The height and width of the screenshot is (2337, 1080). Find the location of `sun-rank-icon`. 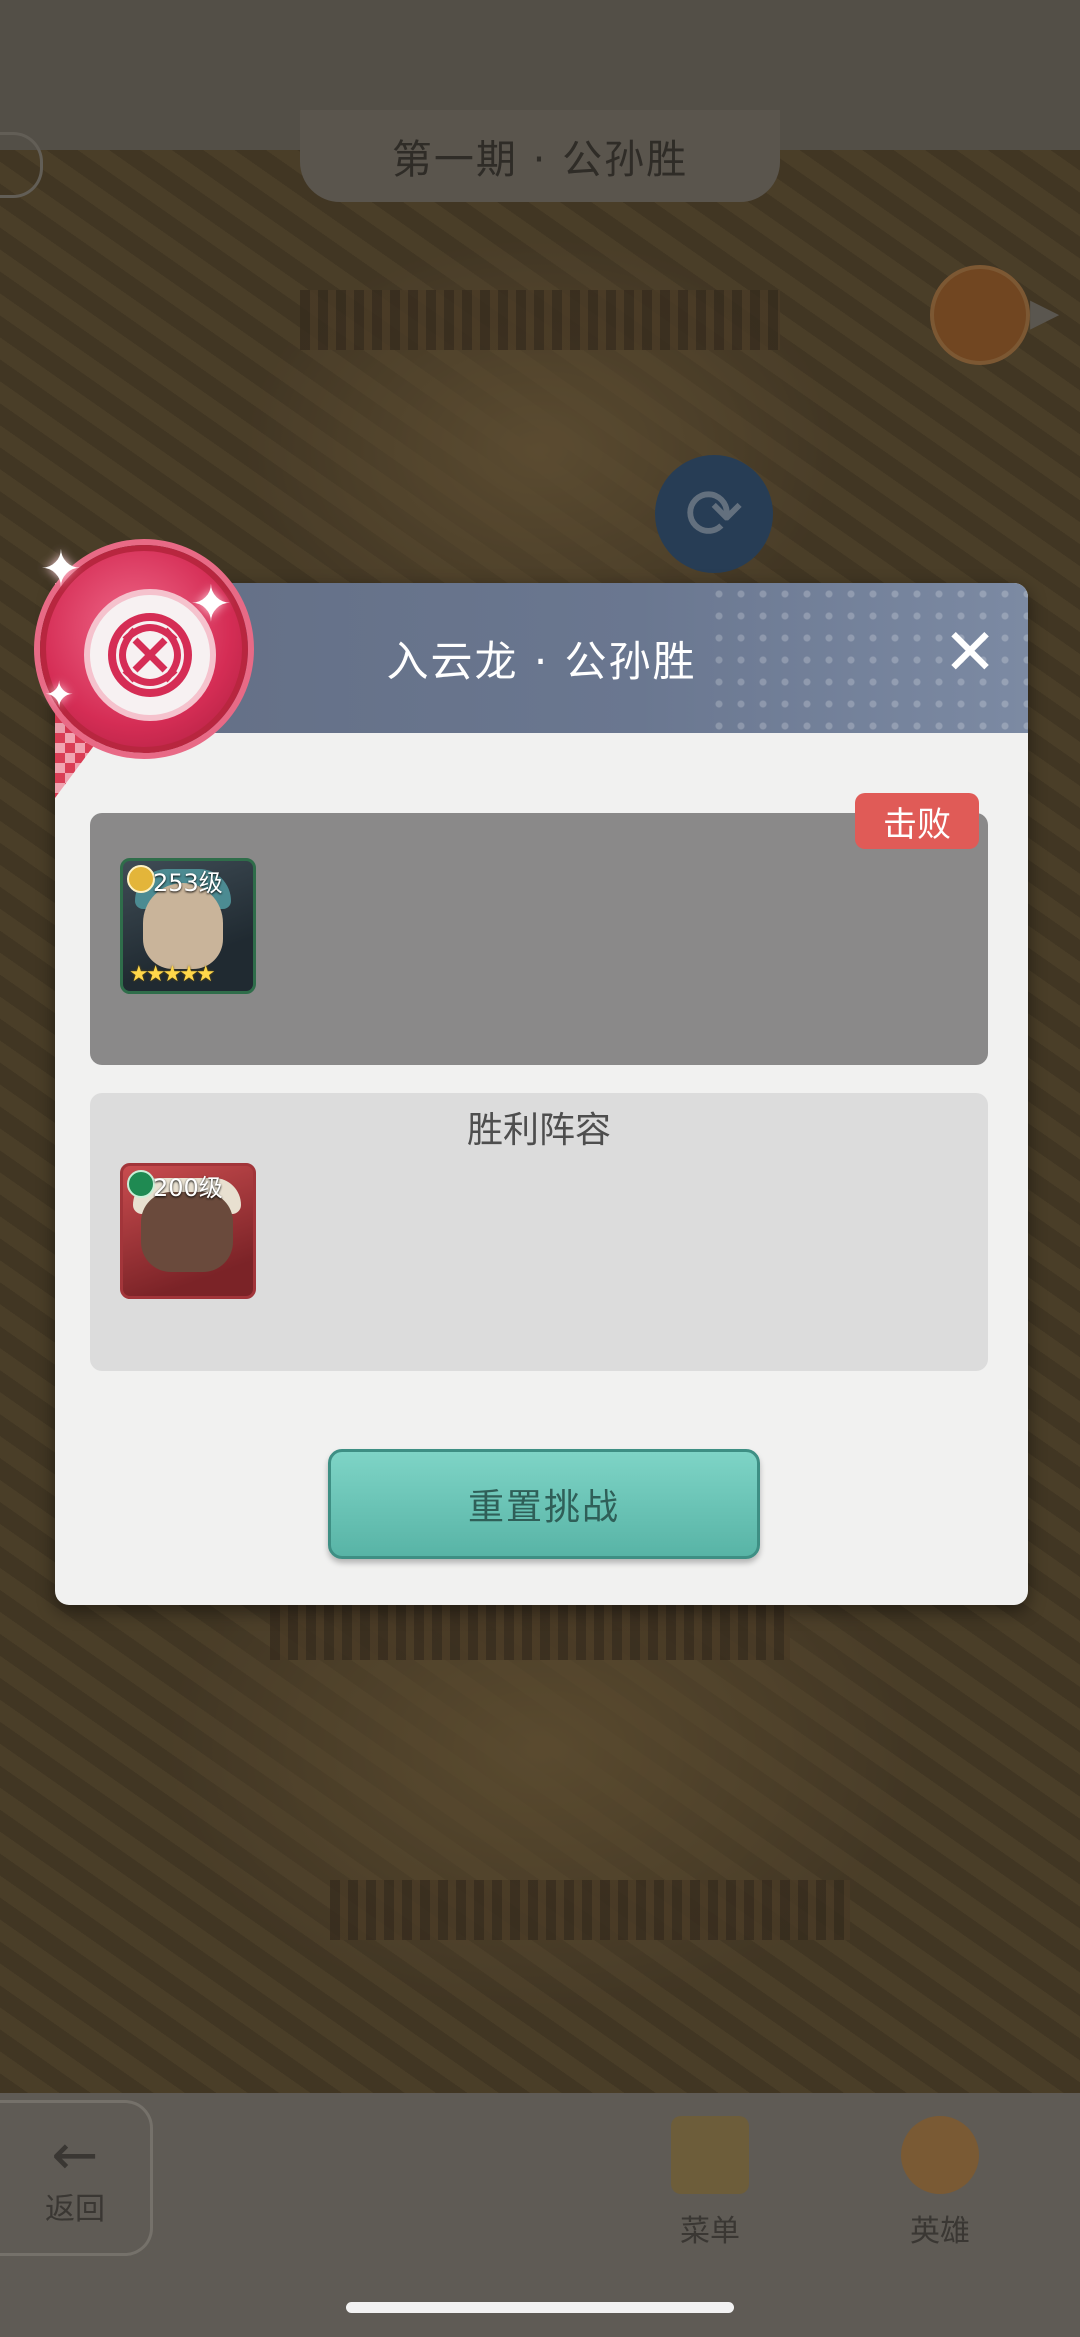

sun-rank-icon is located at coordinates (141, 879).